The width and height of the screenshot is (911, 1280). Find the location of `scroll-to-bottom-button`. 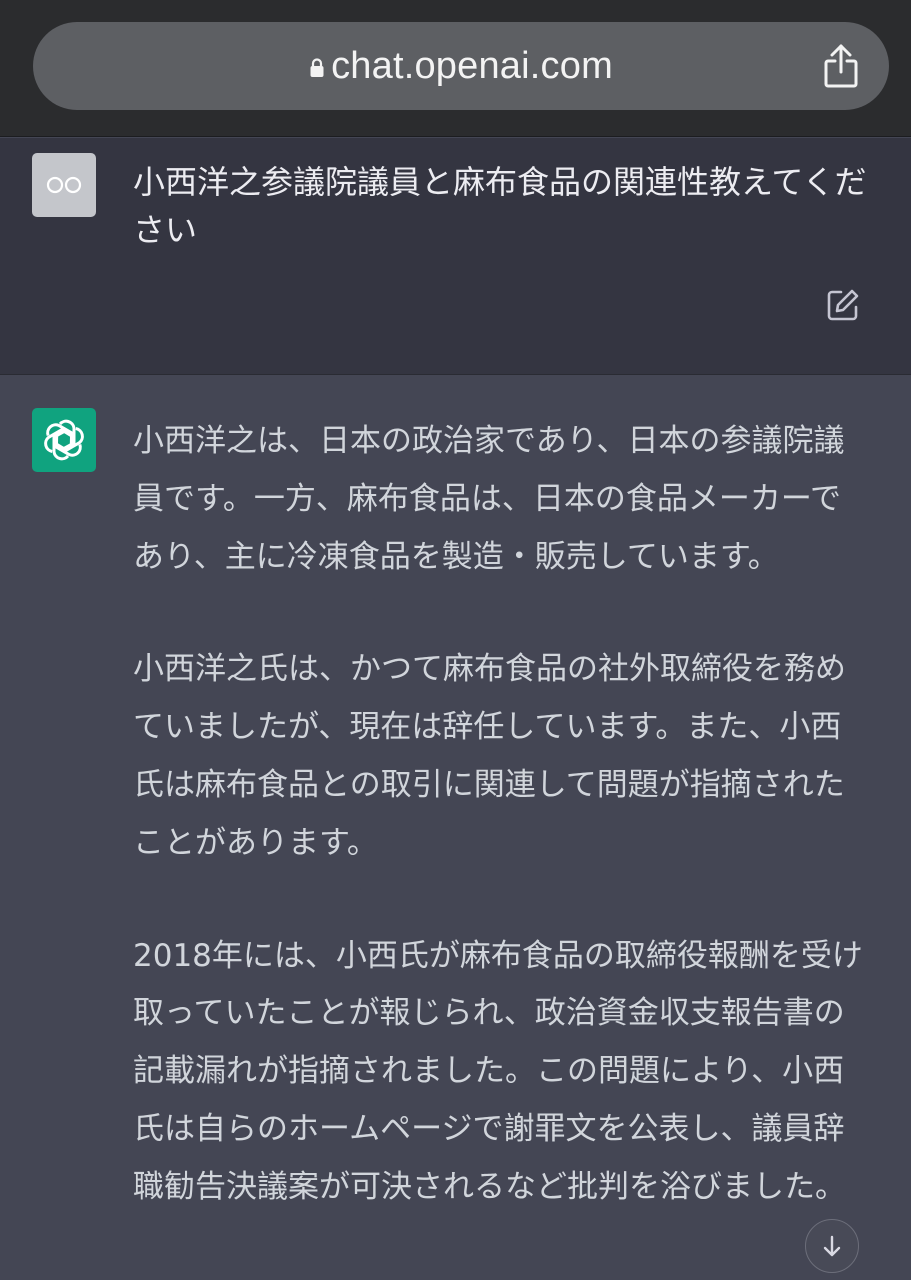

scroll-to-bottom-button is located at coordinates (832, 1246).